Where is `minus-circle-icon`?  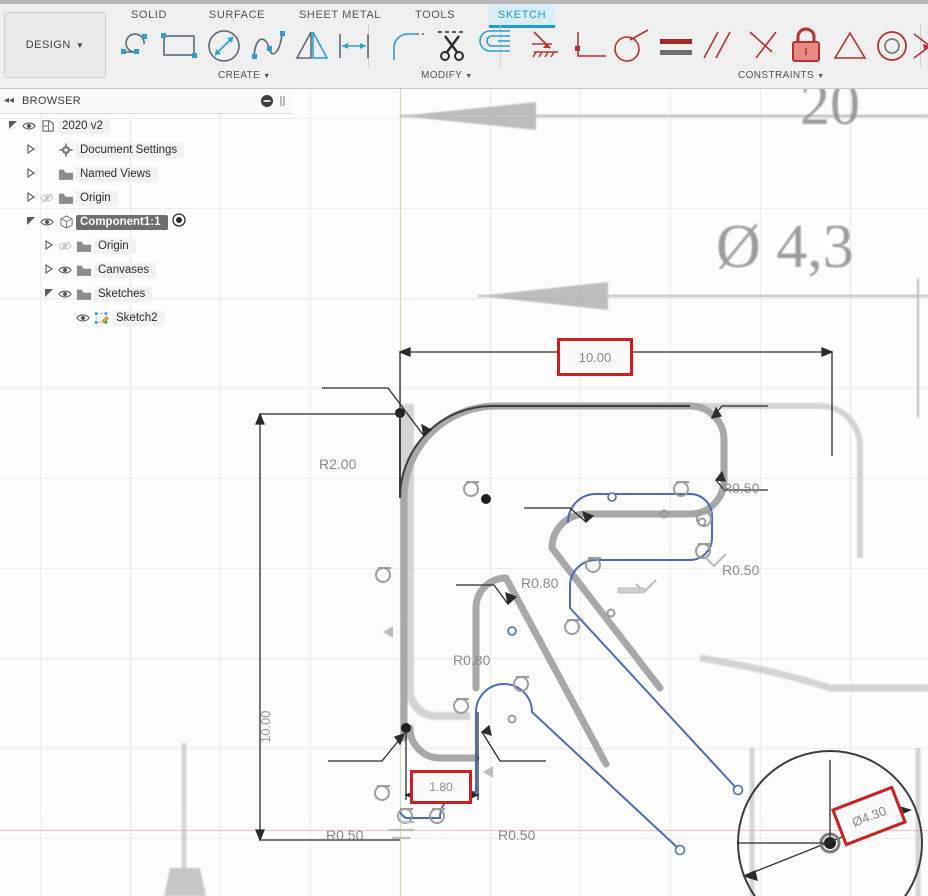 minus-circle-icon is located at coordinates (267, 100).